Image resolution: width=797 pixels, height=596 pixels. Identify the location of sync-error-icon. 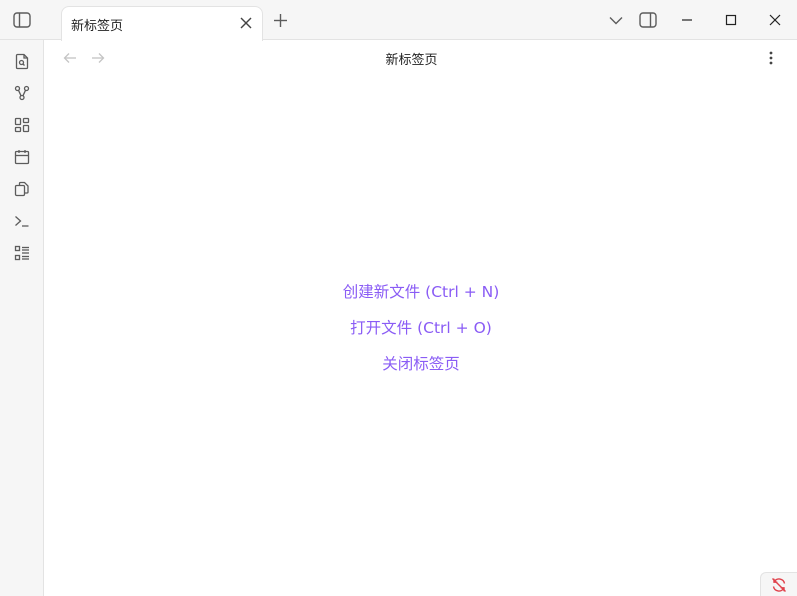
(778, 584).